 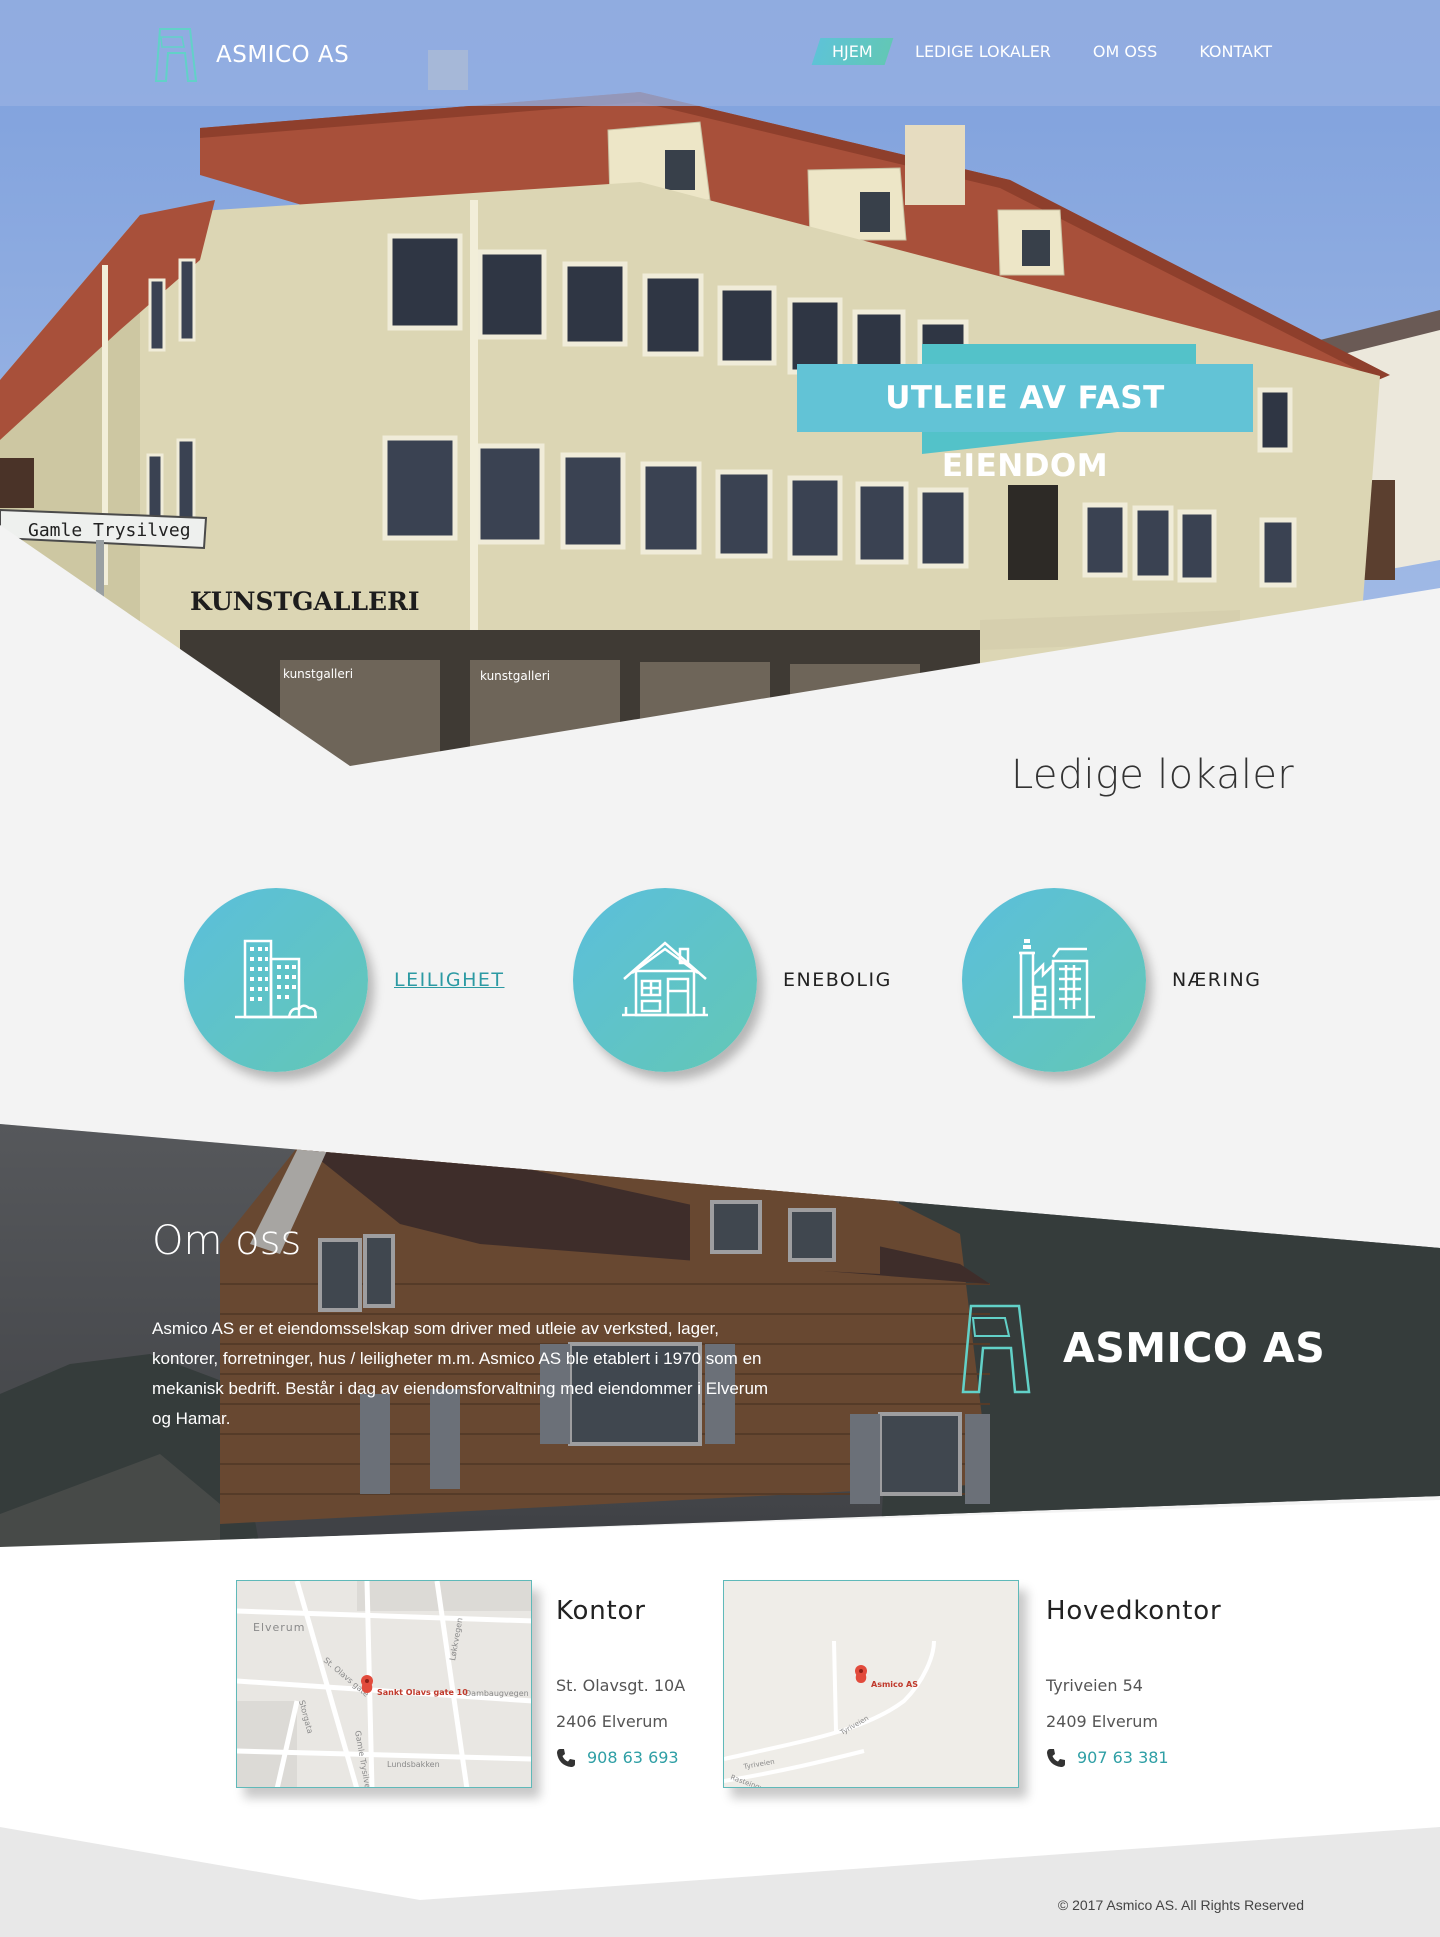 I want to click on office-address-line1: St. Olavsgt. 10A, so click(x=621, y=1685).